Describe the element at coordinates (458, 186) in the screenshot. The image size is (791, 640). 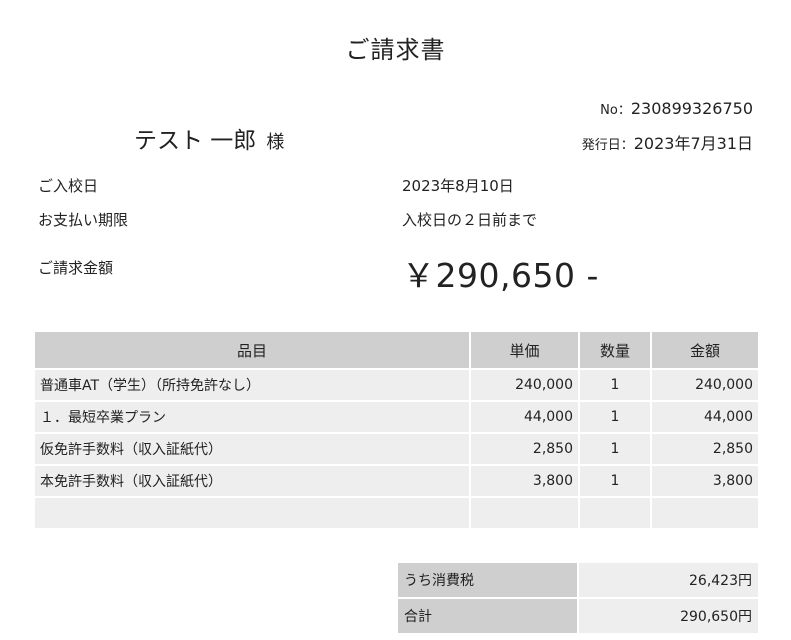
I see `admission-date-value: 2023年8月10日` at that location.